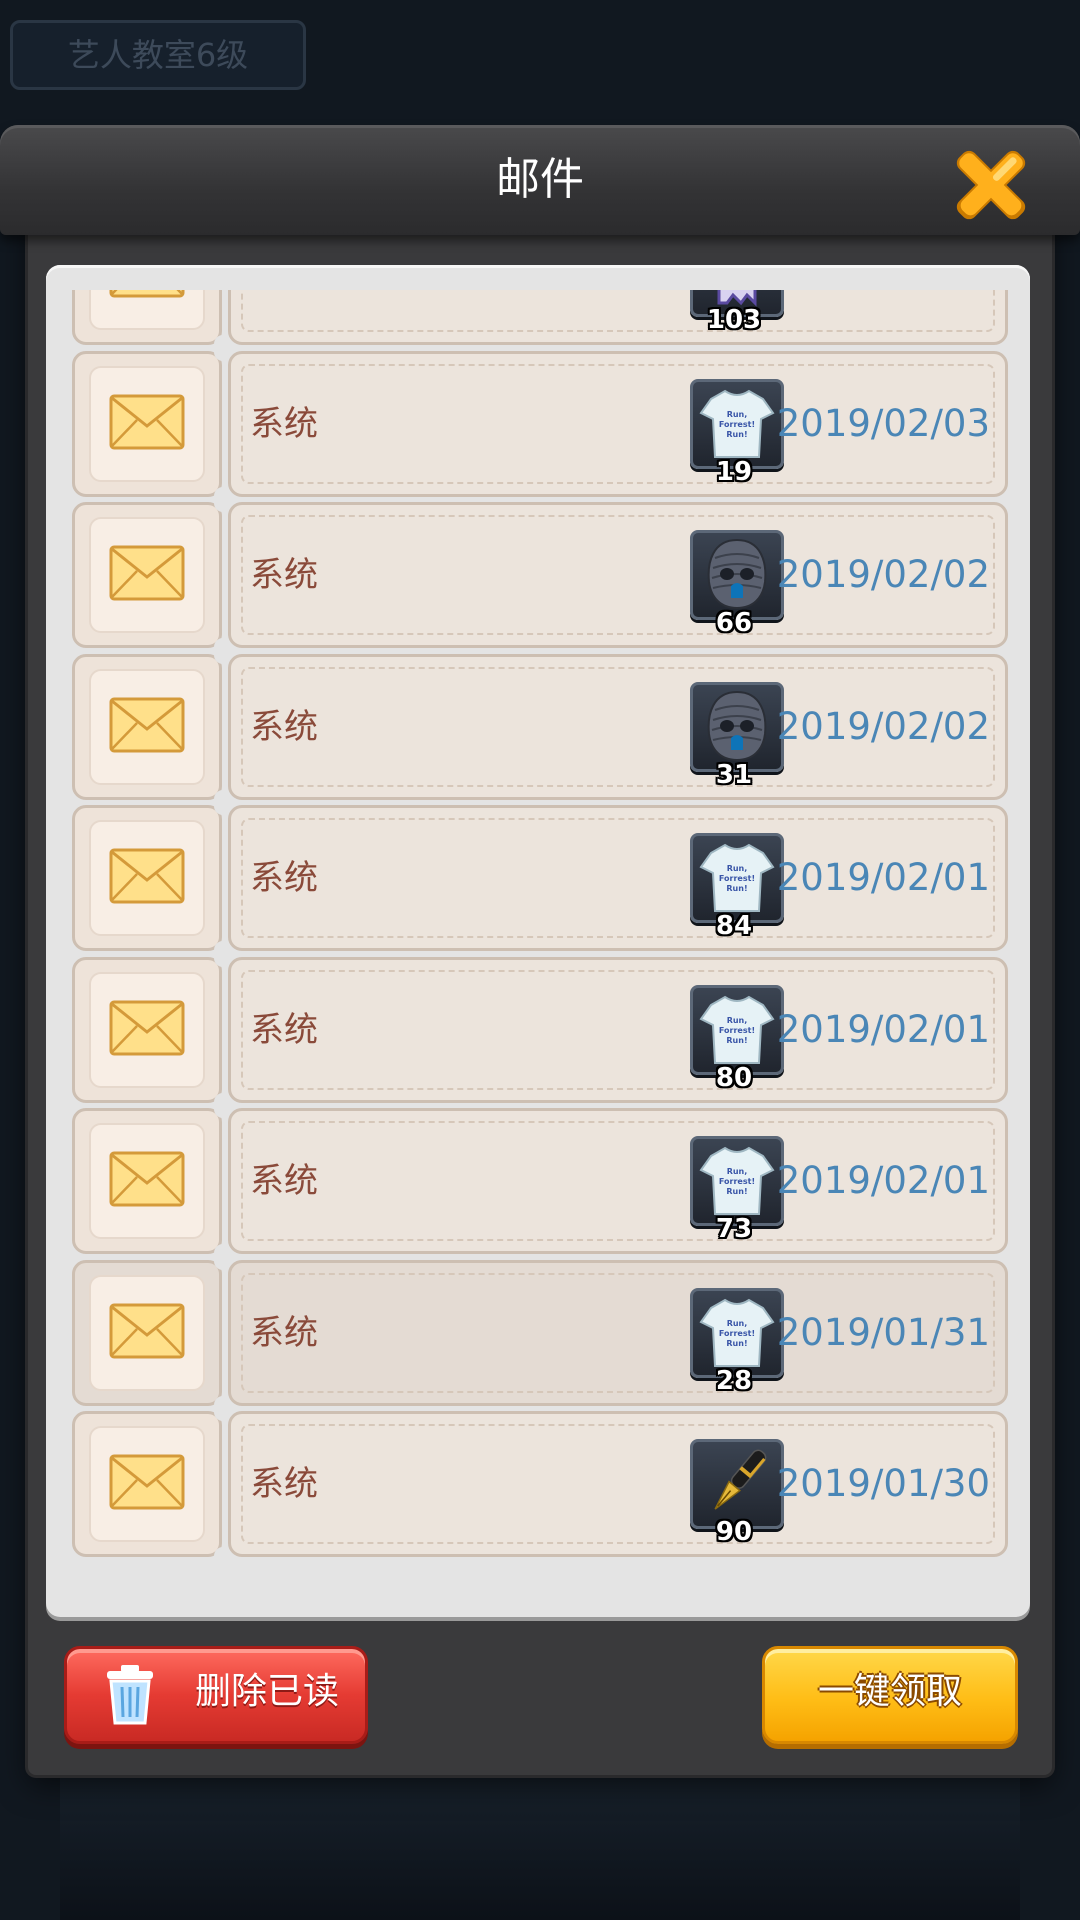  What do you see at coordinates (540, 321) in the screenshot?
I see `mail-row: 系统 103 2019/02/04` at bounding box center [540, 321].